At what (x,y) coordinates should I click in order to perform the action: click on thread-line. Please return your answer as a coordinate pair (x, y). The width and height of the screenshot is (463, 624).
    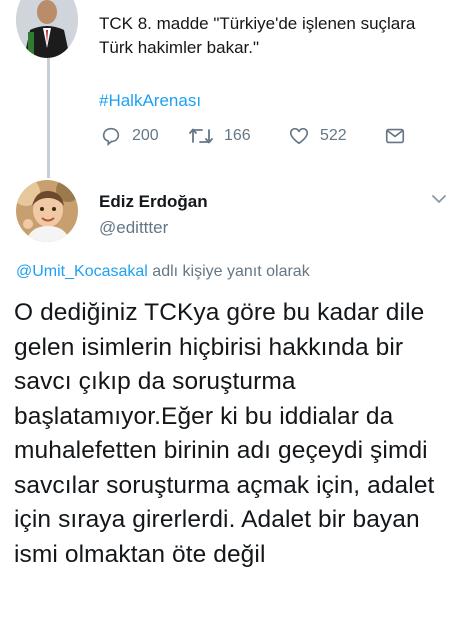
    Looking at the image, I should click on (48, 118).